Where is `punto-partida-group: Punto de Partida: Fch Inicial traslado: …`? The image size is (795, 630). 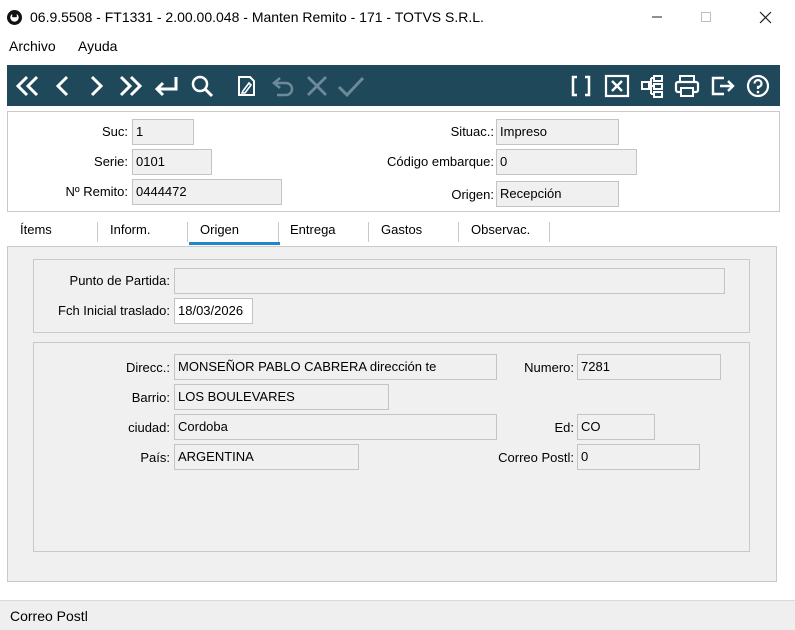 punto-partida-group: Punto de Partida: Fch Inicial traslado: … is located at coordinates (391, 296).